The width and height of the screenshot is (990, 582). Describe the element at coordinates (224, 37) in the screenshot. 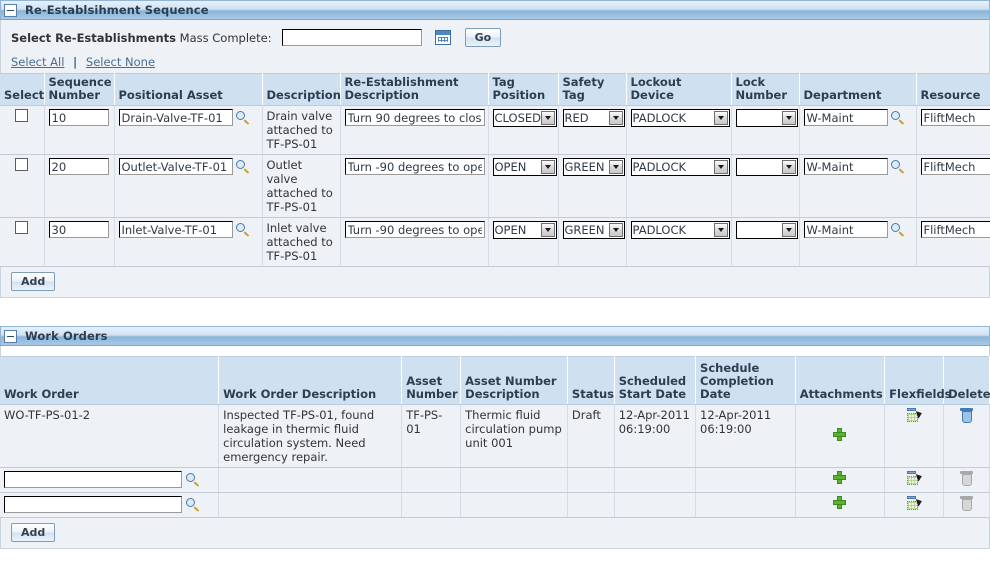

I see `mass-complete-label-rest: Mass Complete:` at that location.